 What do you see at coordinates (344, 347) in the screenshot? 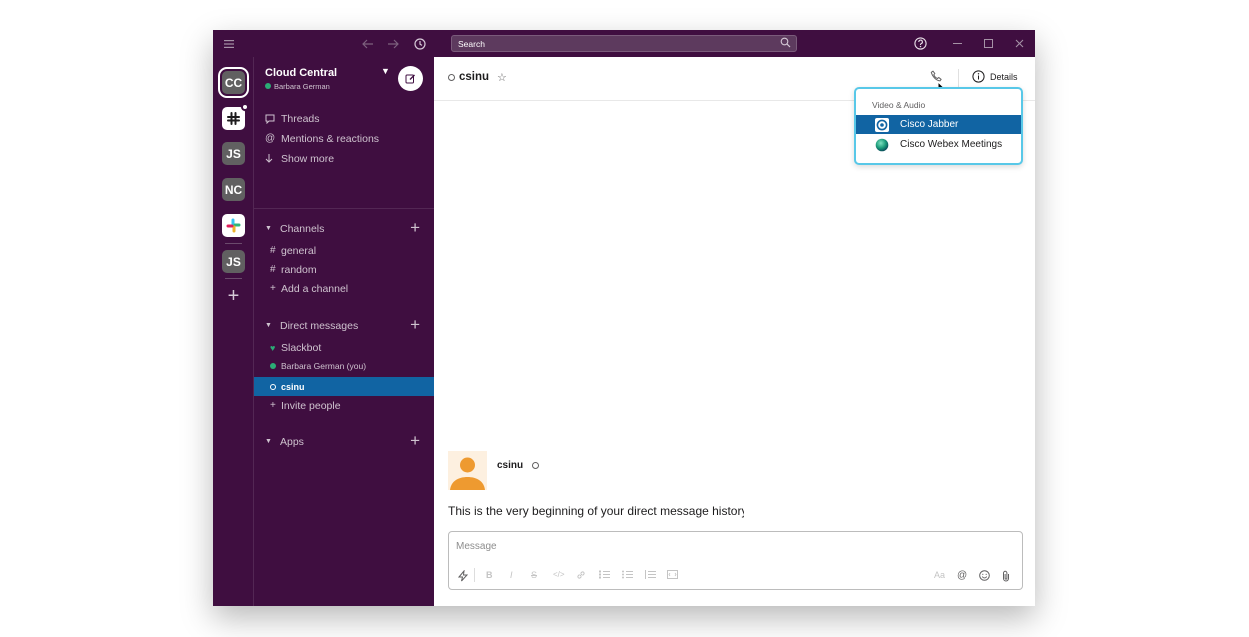
I see `sidebar-item-slackbot: ♥ Slackbot` at bounding box center [344, 347].